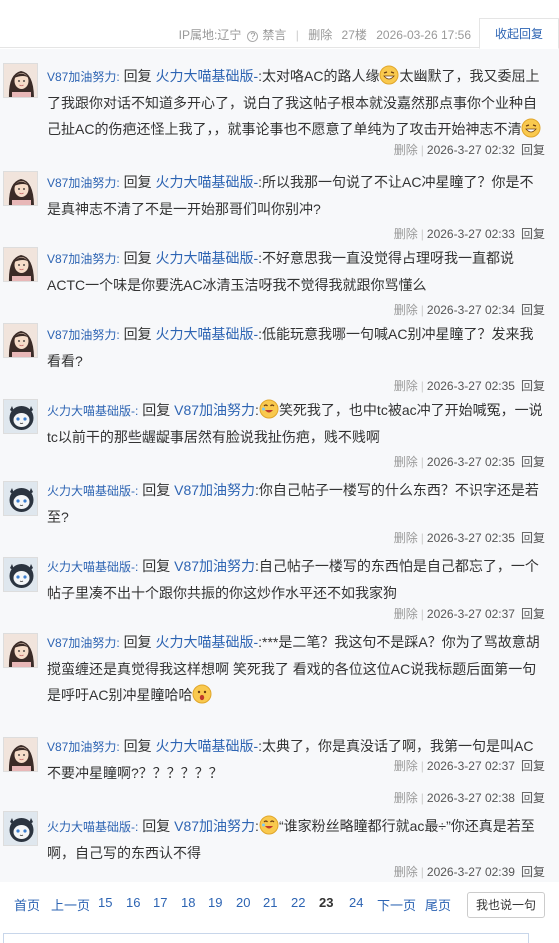  I want to click on page-link: 16, so click(133, 902).